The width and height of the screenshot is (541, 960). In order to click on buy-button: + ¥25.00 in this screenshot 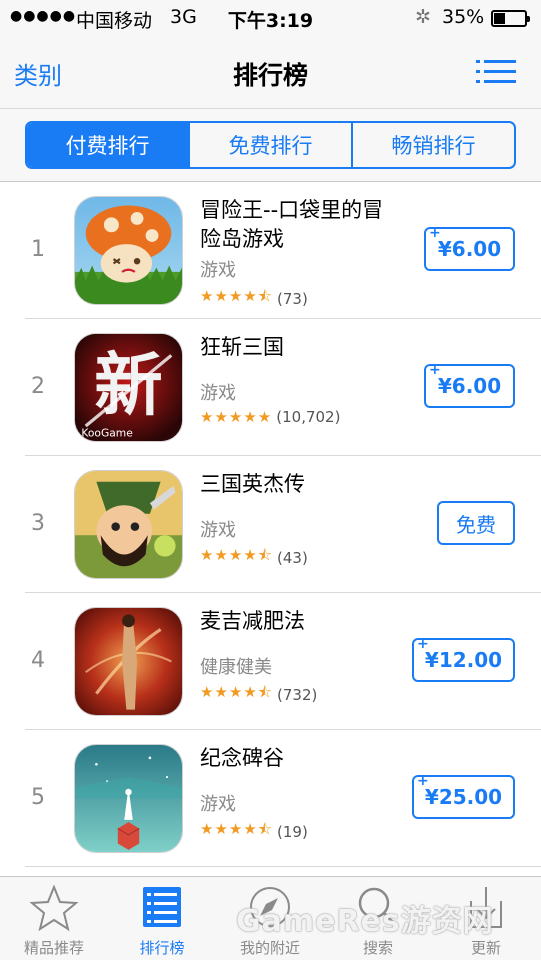, I will do `click(463, 796)`.